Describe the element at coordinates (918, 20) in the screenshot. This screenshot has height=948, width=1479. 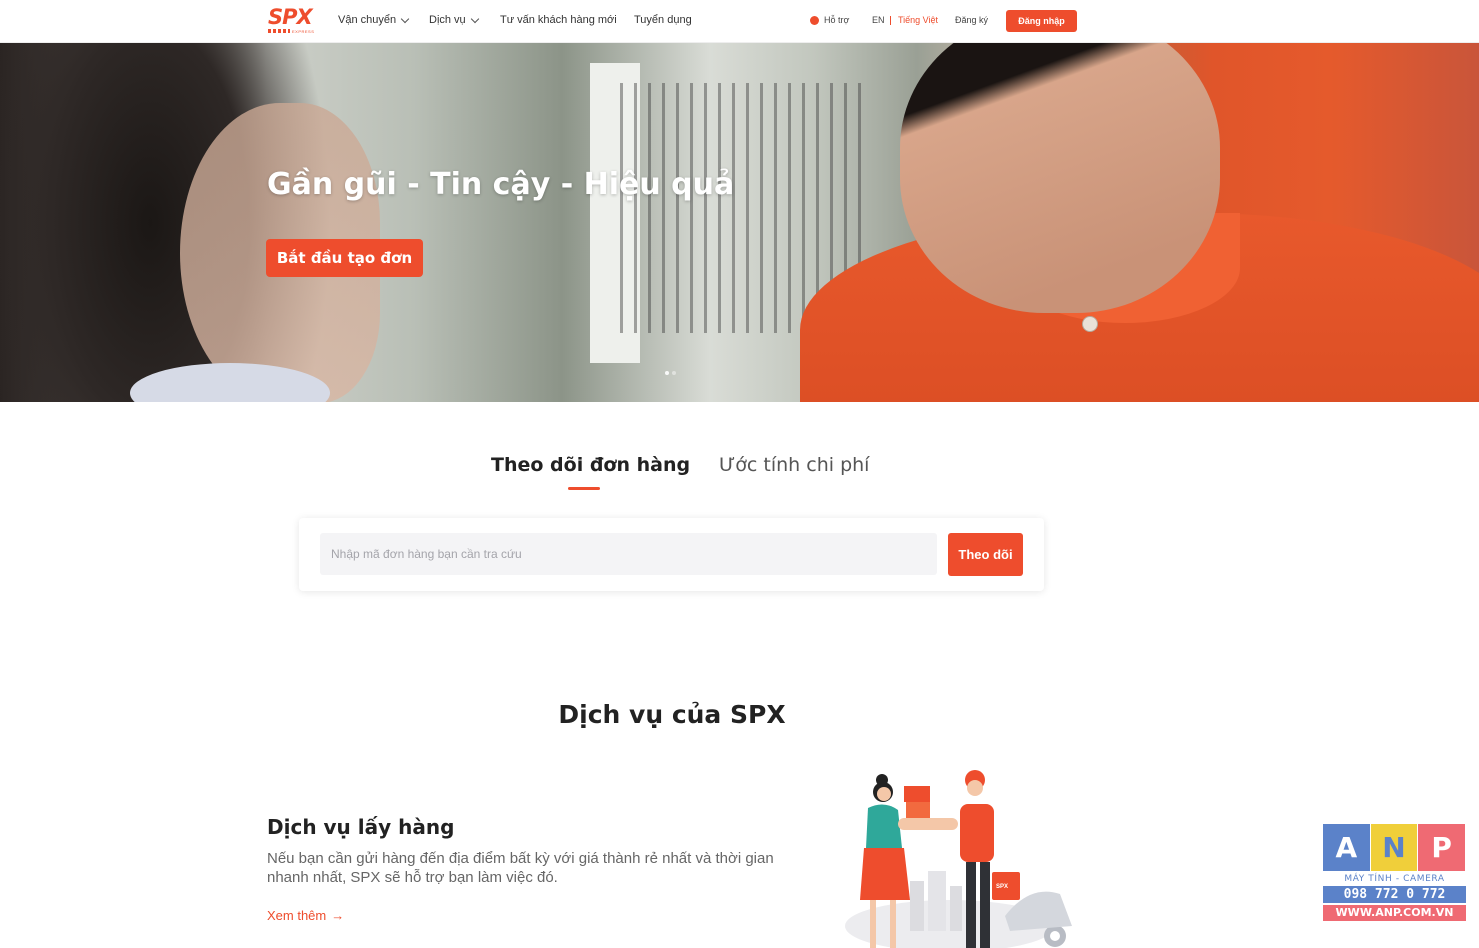
I see `lang-vi-option: Tiếng Việt` at that location.